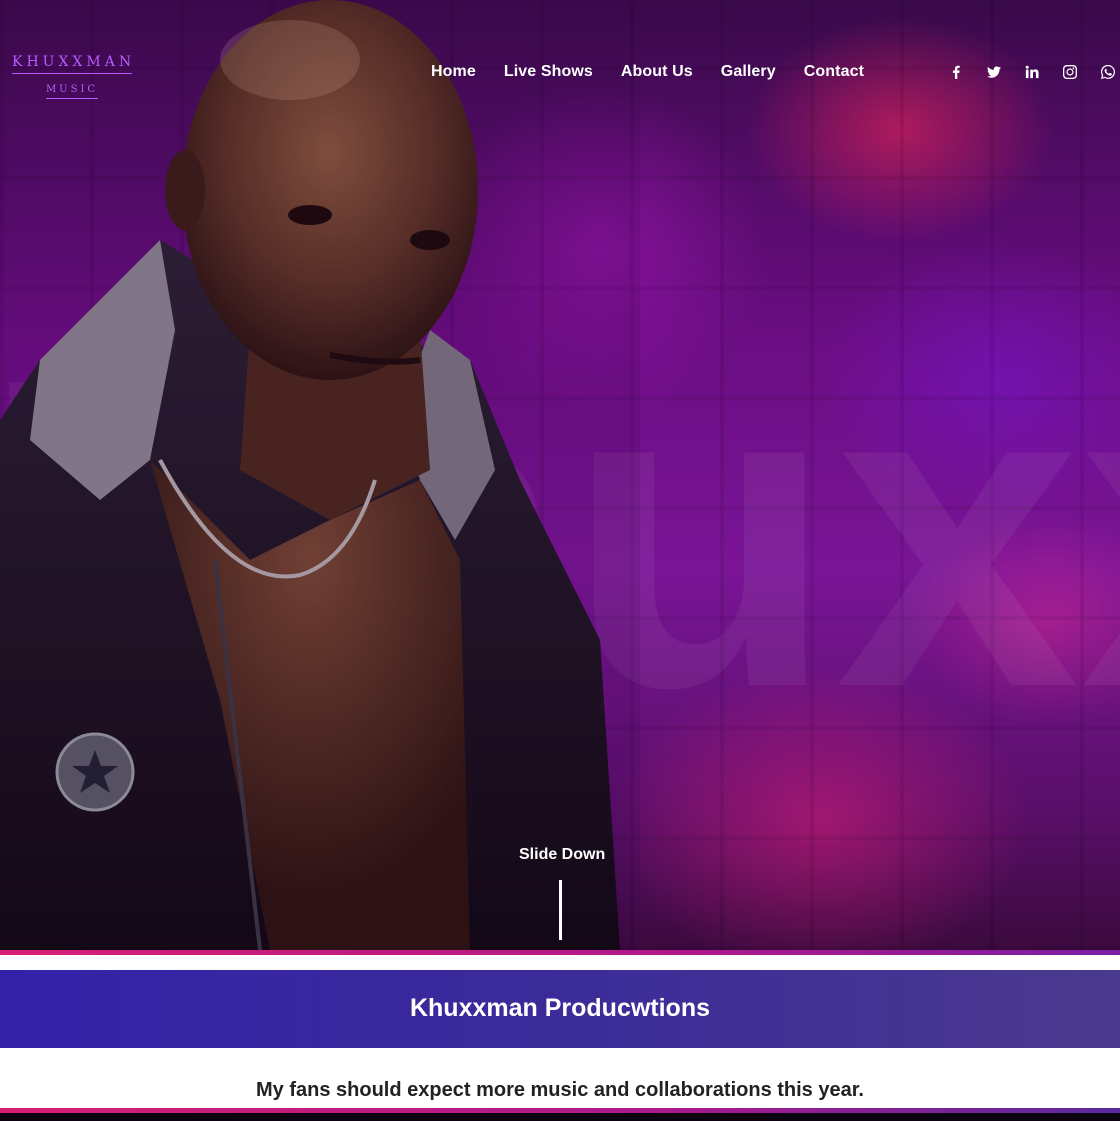 This screenshot has width=1120, height=1121. I want to click on main-nav: Home Live Shows About Us Gallery Contact, so click(647, 72).